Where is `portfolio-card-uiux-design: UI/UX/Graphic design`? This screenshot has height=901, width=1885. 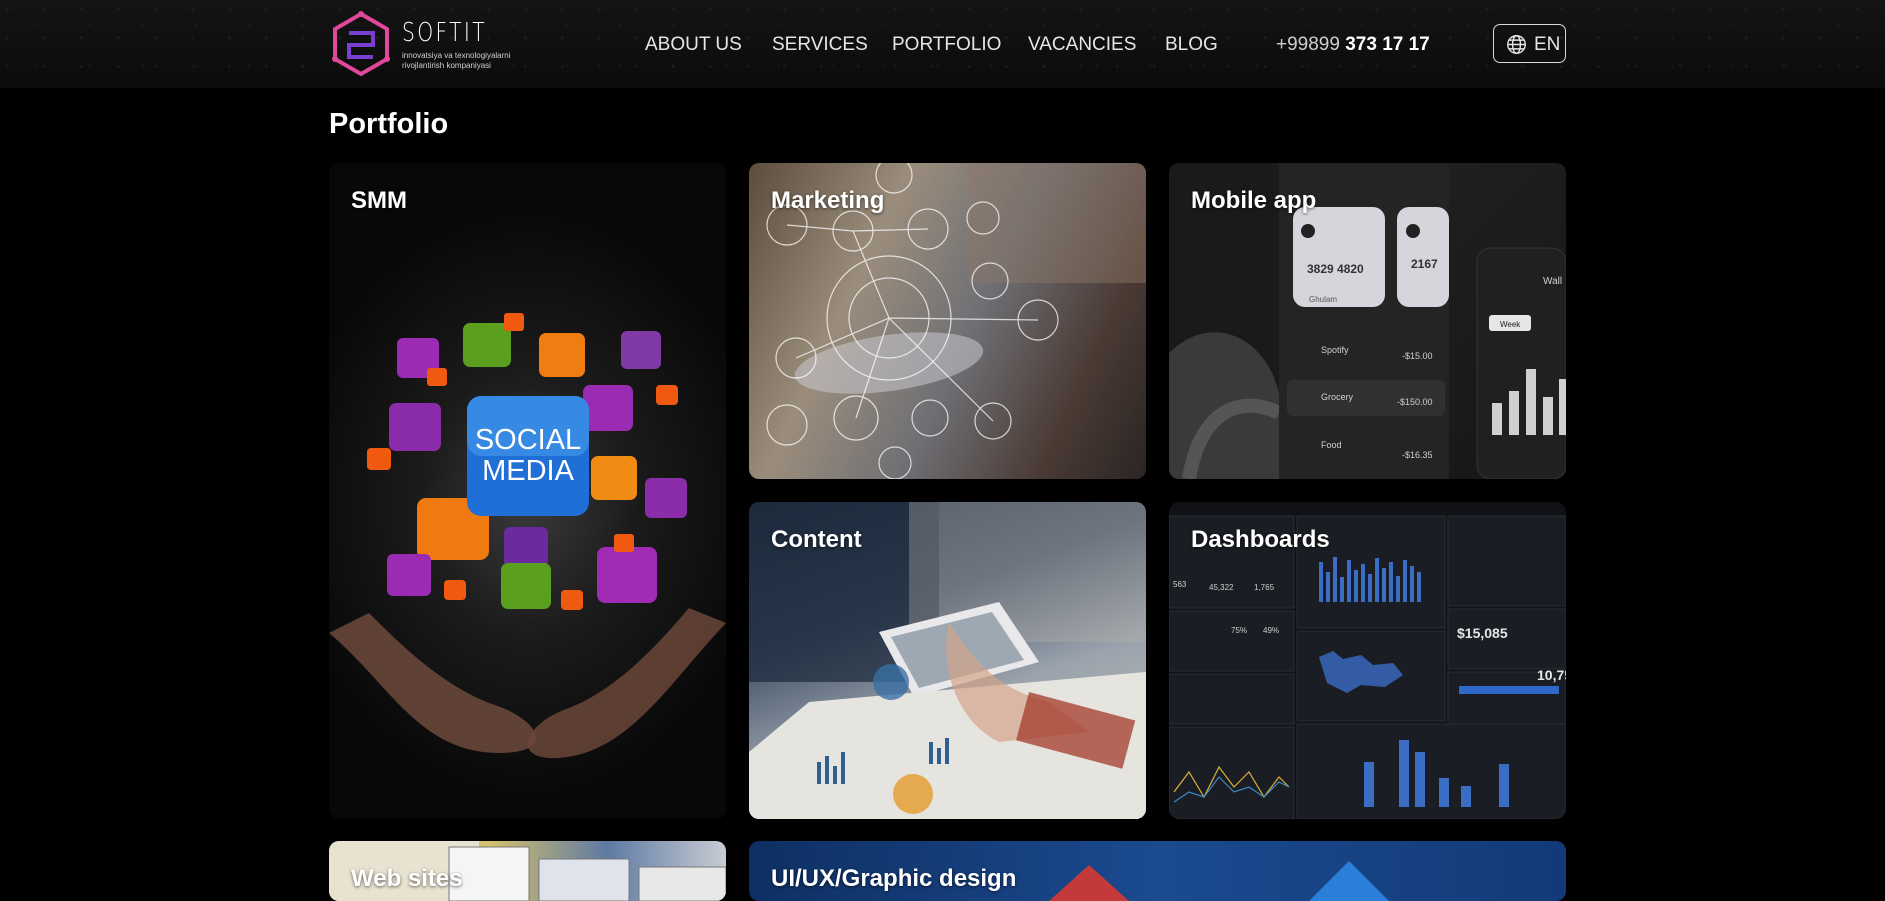
portfolio-card-uiux-design: UI/UX/Graphic design is located at coordinates (1157, 871).